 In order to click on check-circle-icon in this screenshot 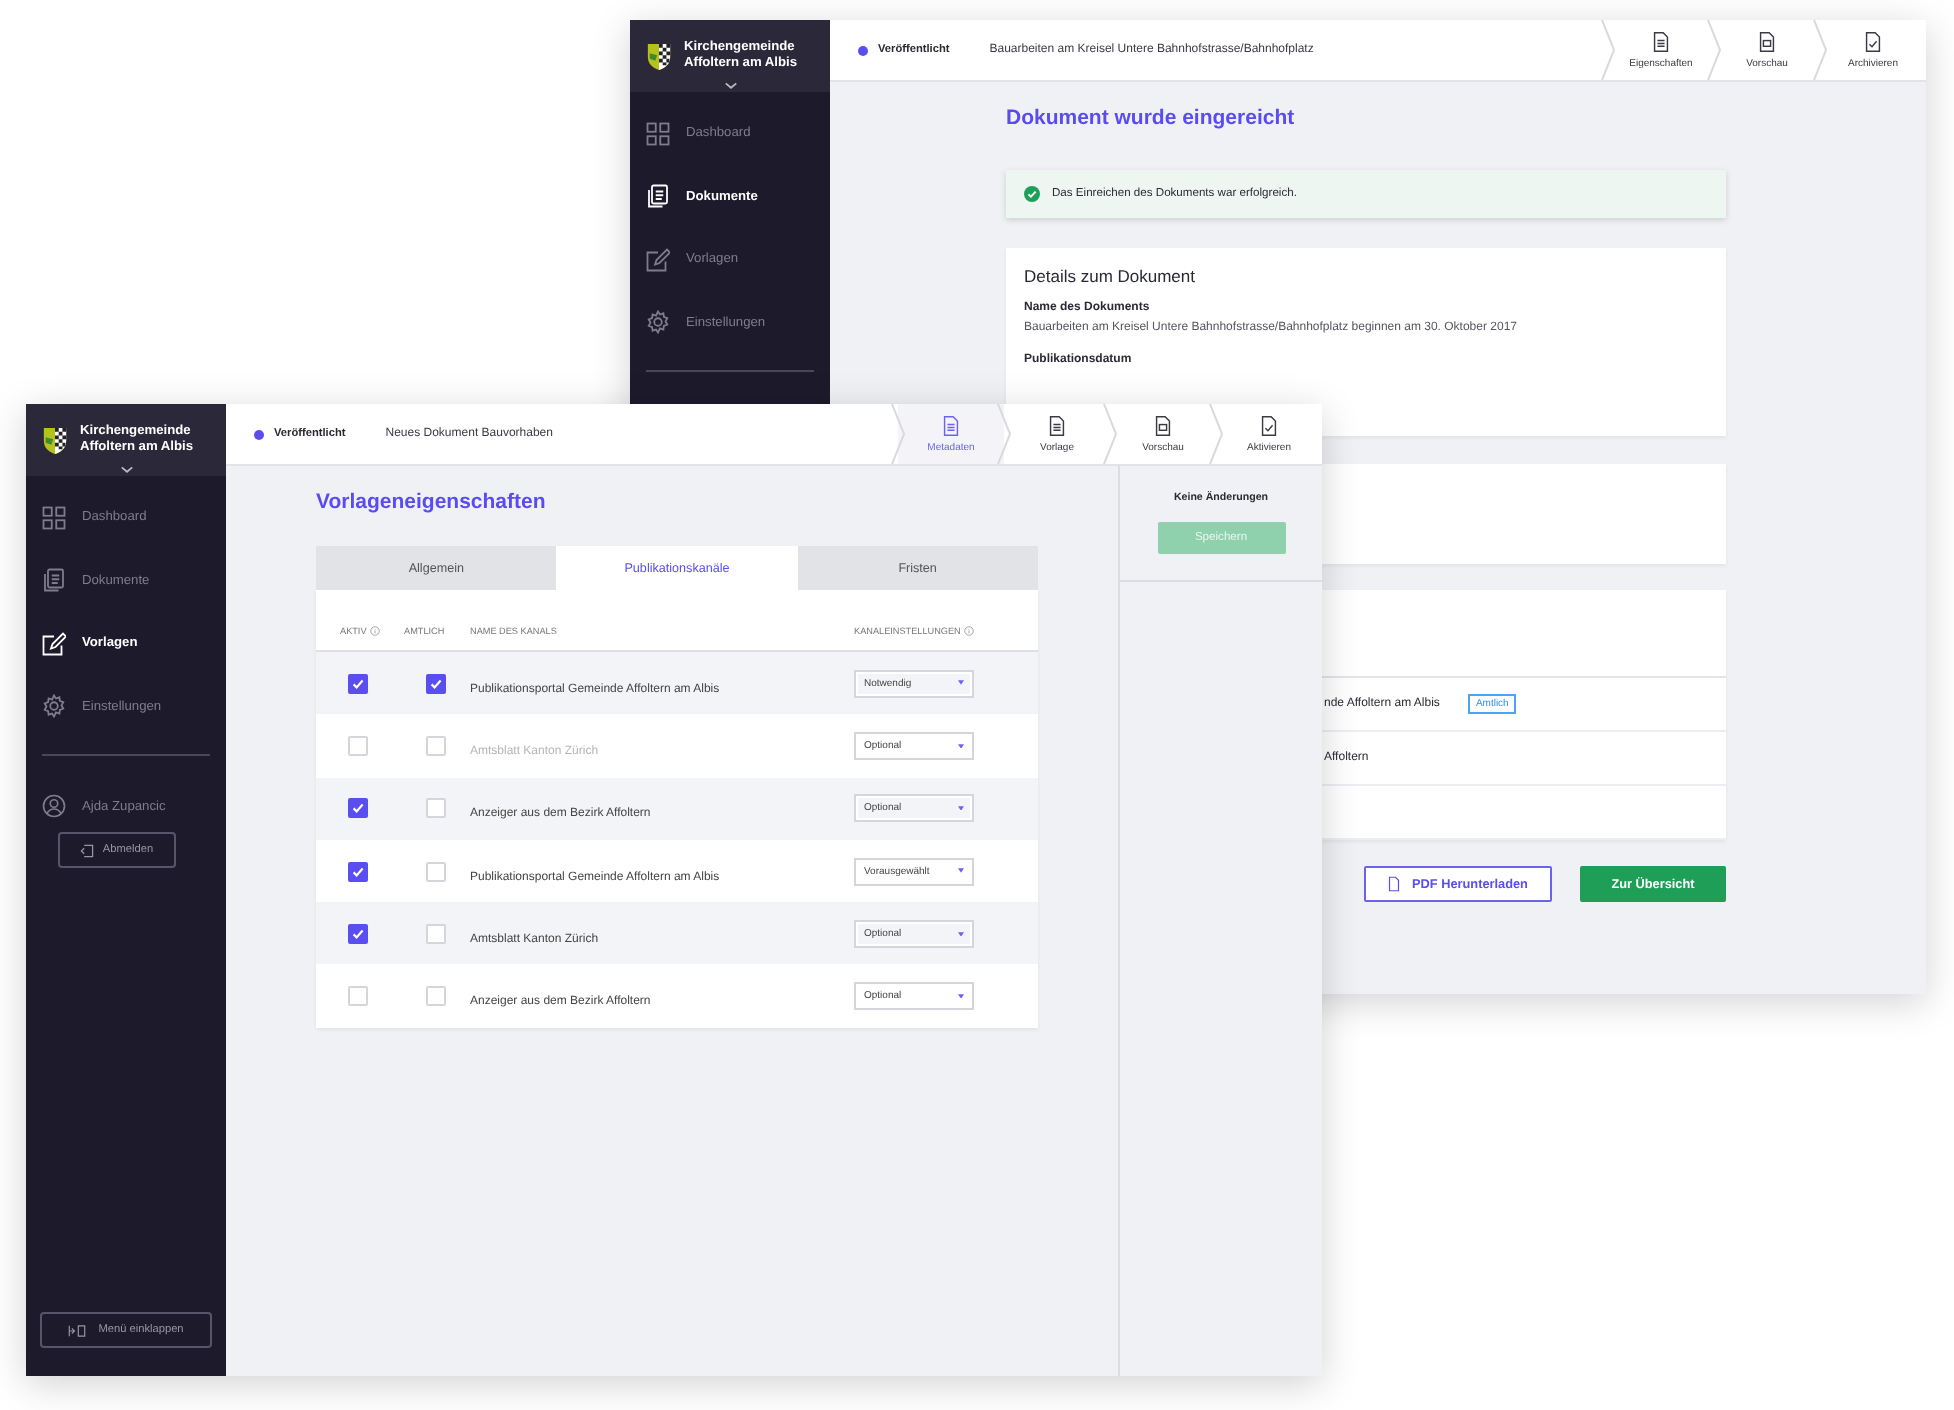, I will do `click(1032, 194)`.